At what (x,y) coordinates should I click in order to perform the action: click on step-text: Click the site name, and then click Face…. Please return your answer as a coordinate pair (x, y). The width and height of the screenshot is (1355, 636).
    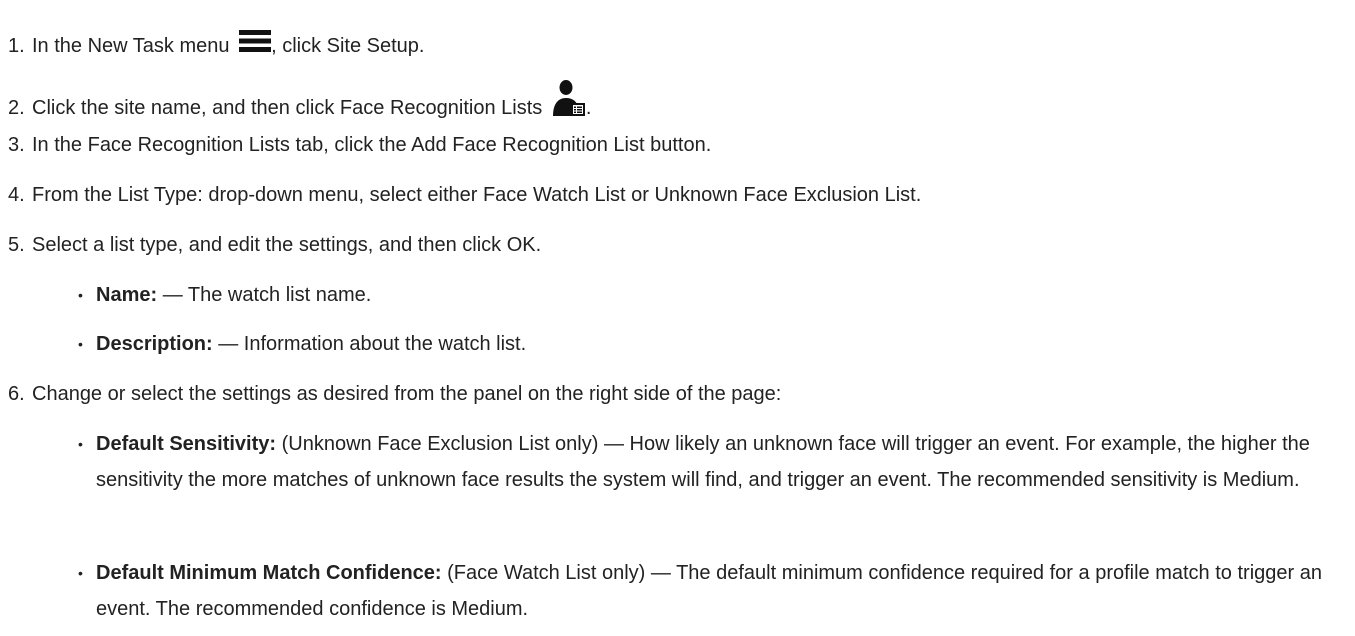
    Looking at the image, I should click on (290, 108).